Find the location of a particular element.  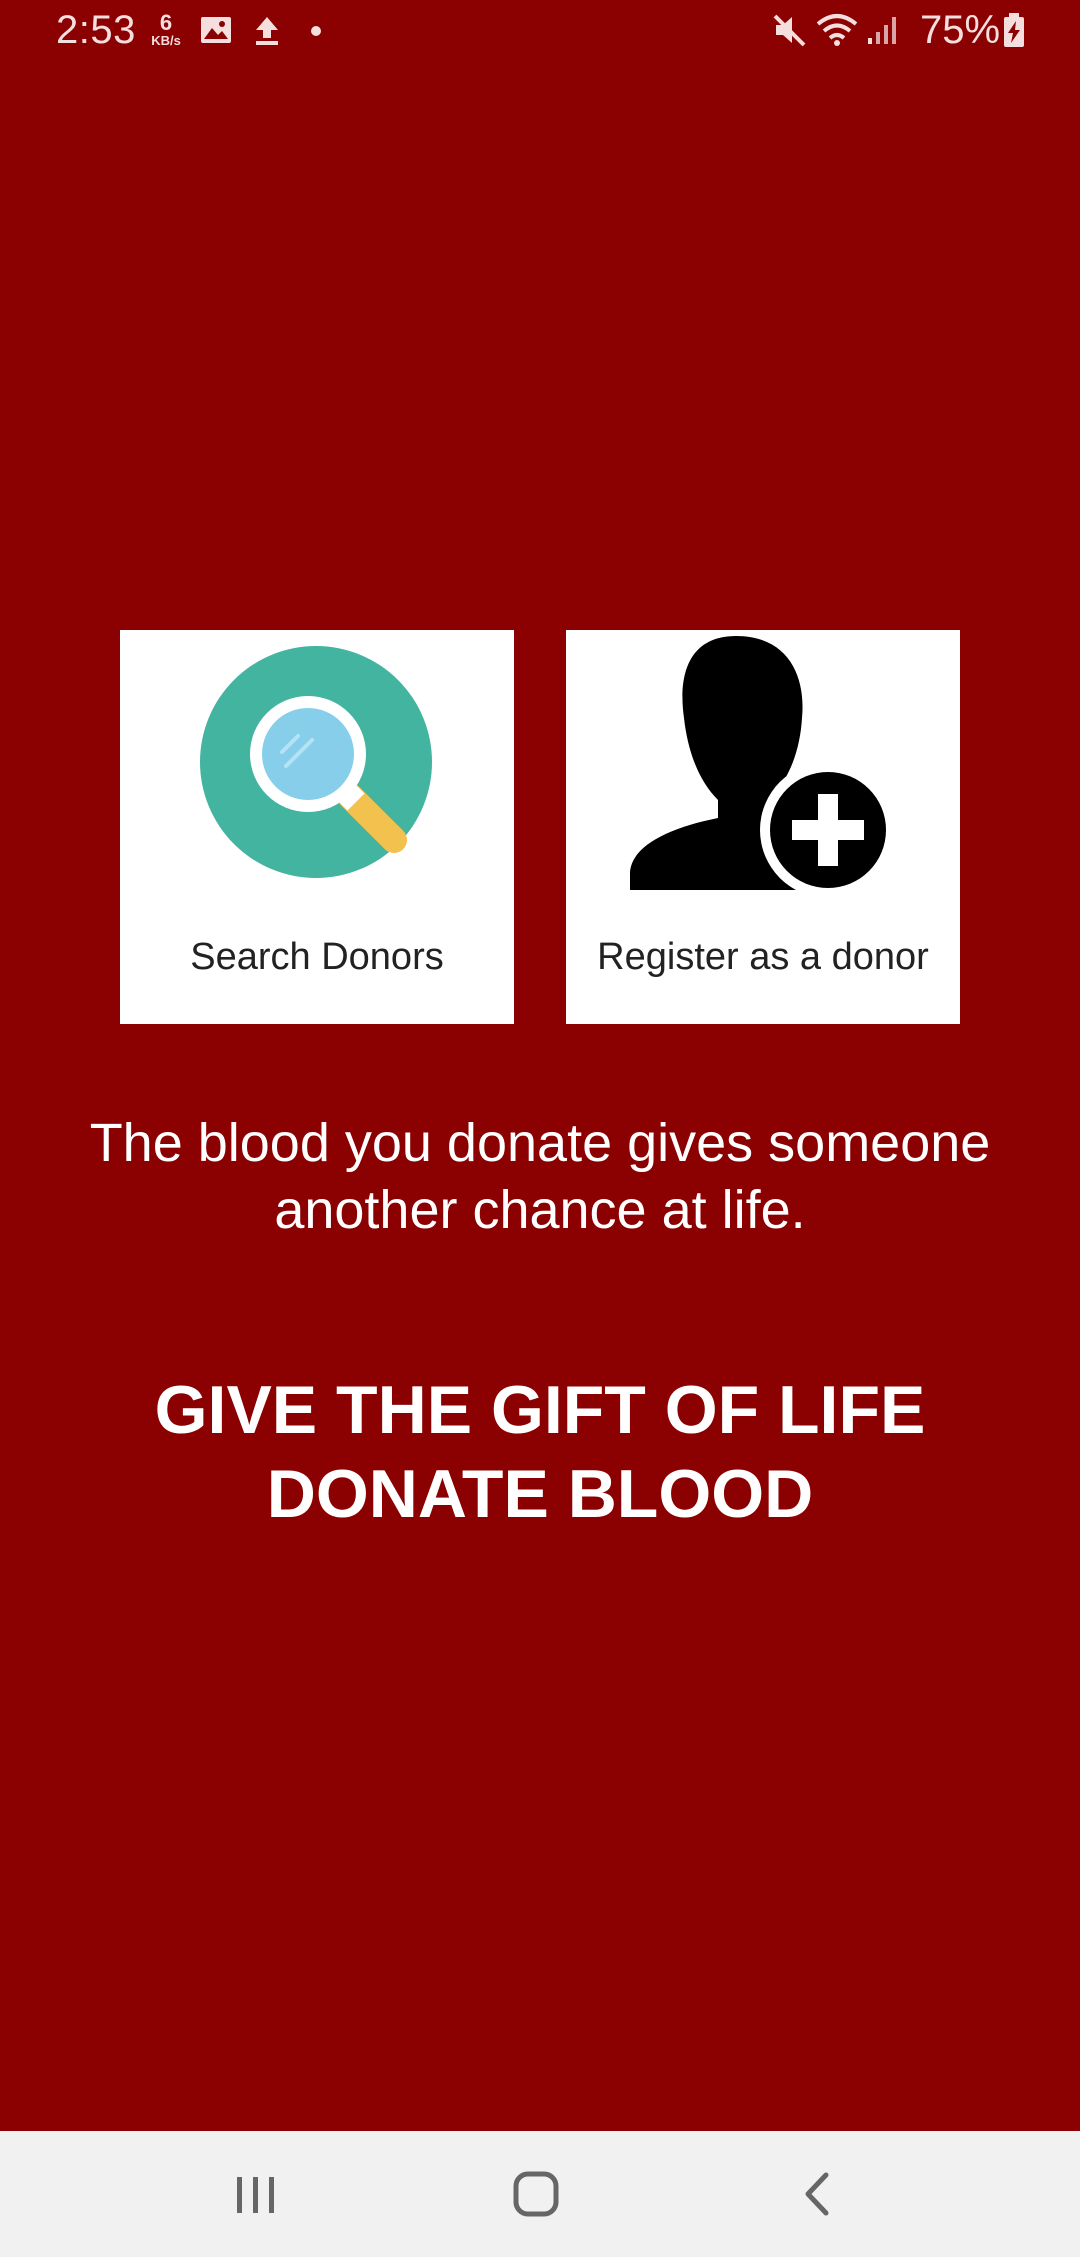

mute-icon is located at coordinates (790, 32).